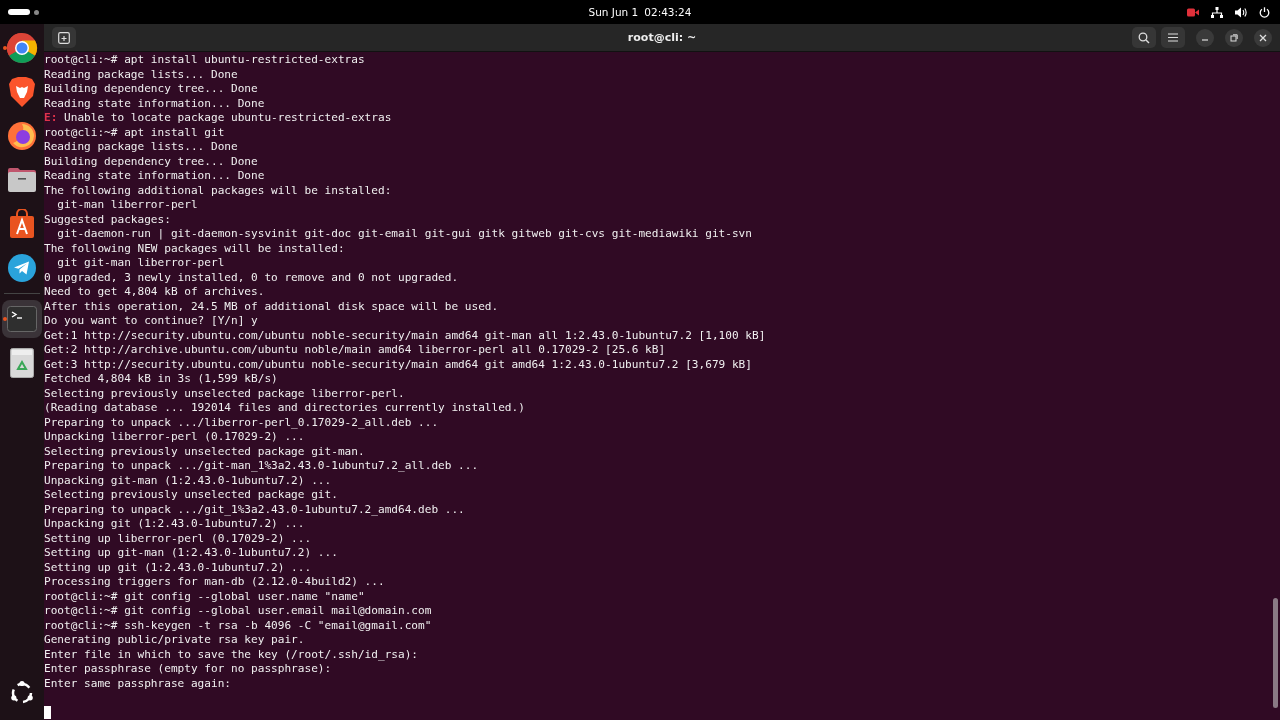 This screenshot has width=1280, height=720. I want to click on date-text: Sun Jun 1, so click(613, 12).